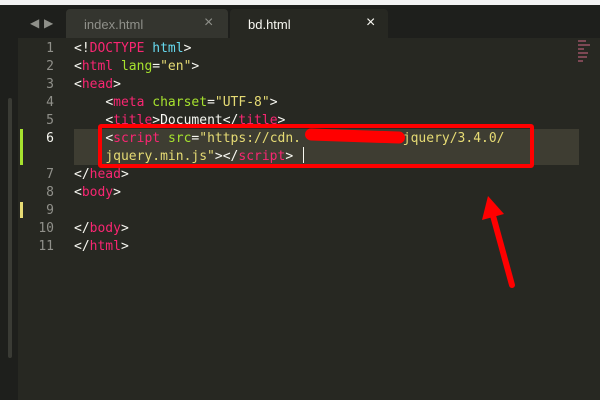  What do you see at coordinates (97, 193) in the screenshot?
I see `code-line-8: <body>` at bounding box center [97, 193].